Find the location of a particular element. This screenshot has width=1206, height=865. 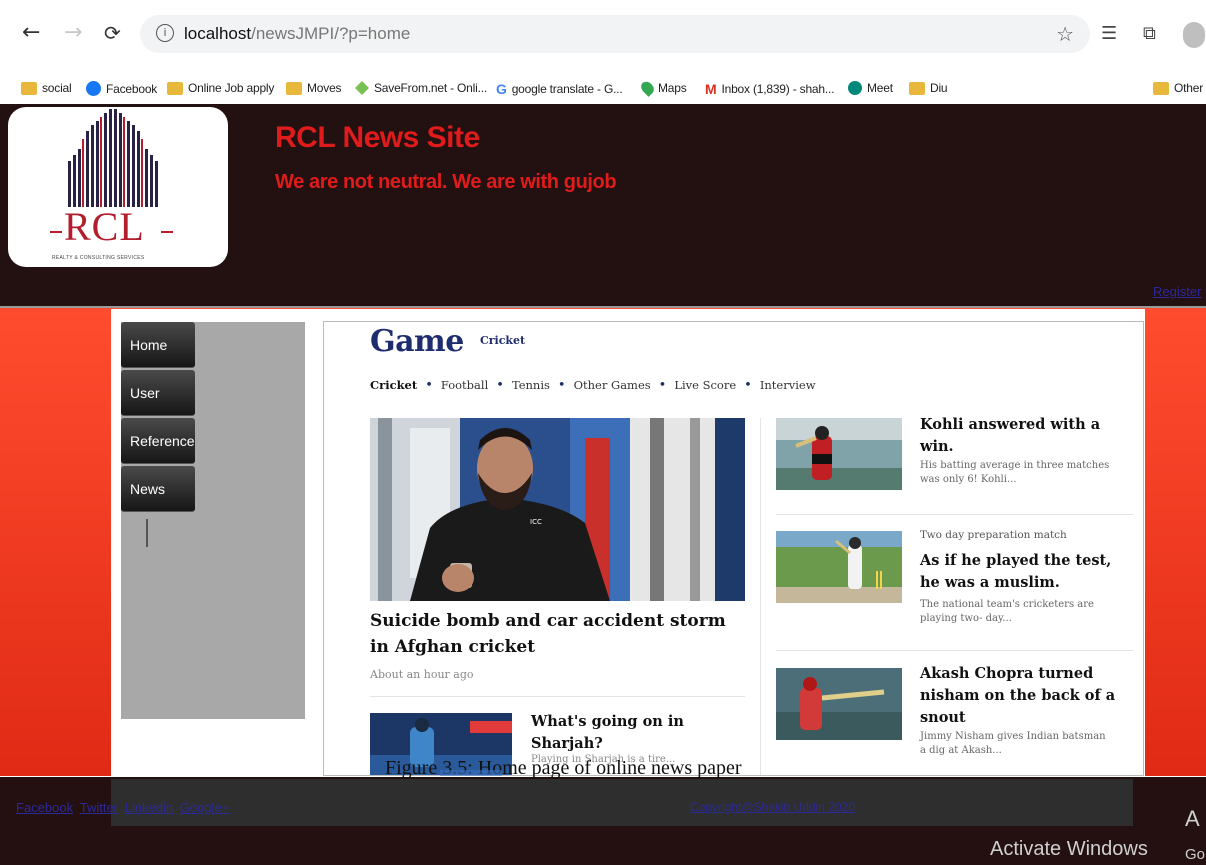

section-subtitle: Cricket is located at coordinates (503, 340).